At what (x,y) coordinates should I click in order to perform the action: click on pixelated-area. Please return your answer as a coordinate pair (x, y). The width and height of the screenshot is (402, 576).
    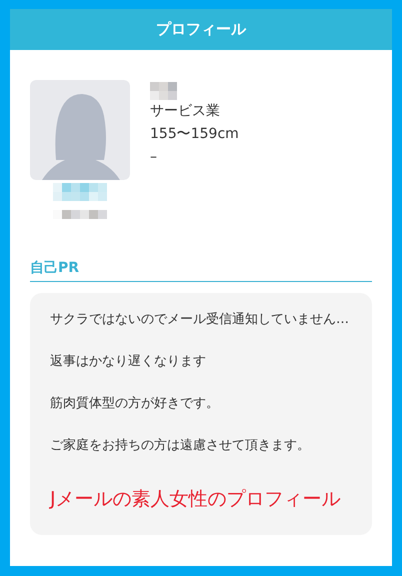
    Looking at the image, I should click on (163, 91).